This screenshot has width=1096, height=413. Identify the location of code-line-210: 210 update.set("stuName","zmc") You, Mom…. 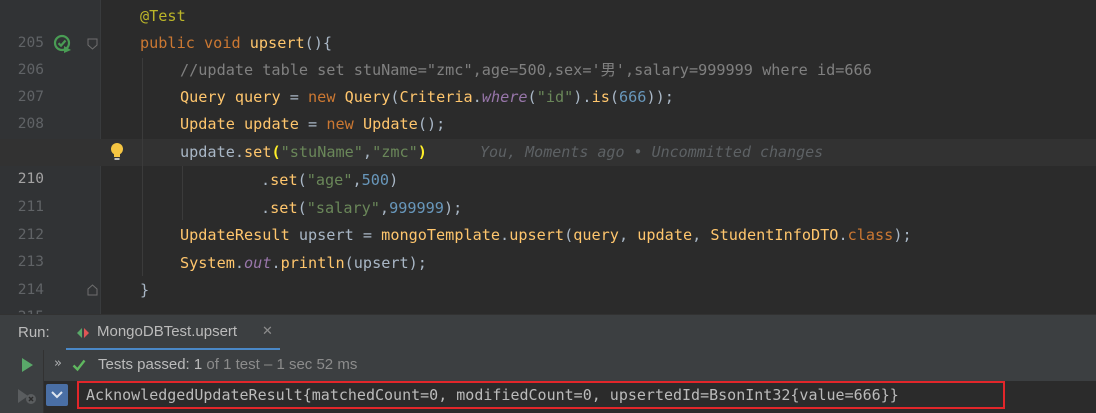
(548, 163).